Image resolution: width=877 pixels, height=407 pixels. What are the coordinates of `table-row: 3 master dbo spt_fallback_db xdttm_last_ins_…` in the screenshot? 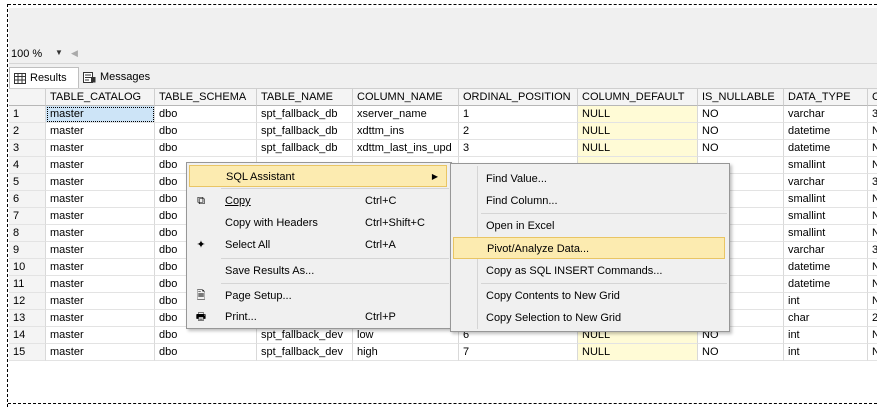 It's located at (443, 148).